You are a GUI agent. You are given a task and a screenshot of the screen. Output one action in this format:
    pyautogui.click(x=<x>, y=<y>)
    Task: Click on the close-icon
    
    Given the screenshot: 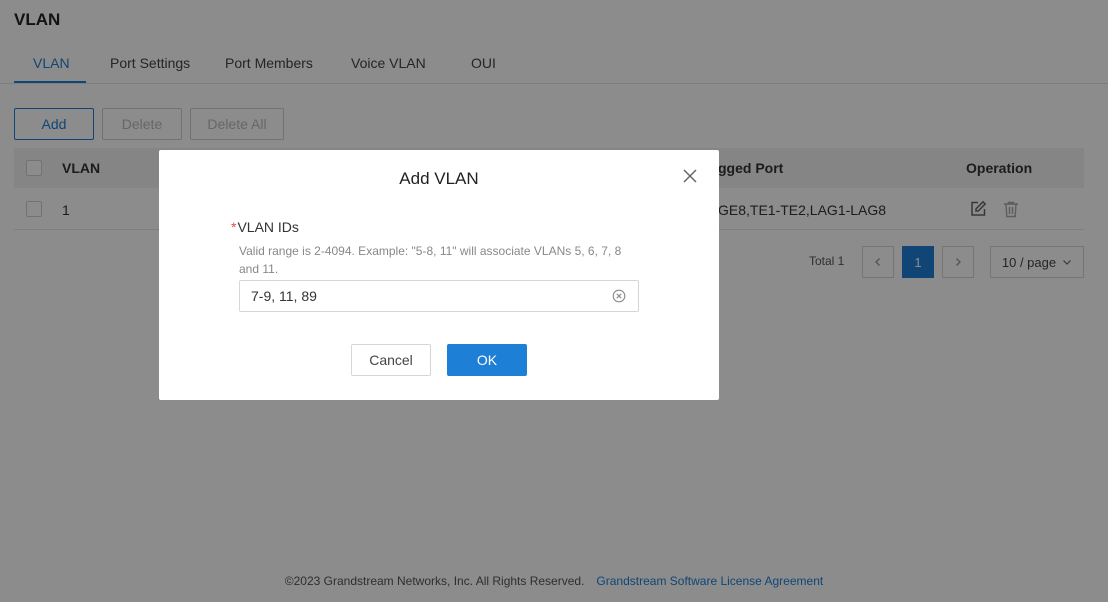 What is the action you would take?
    pyautogui.click(x=690, y=176)
    